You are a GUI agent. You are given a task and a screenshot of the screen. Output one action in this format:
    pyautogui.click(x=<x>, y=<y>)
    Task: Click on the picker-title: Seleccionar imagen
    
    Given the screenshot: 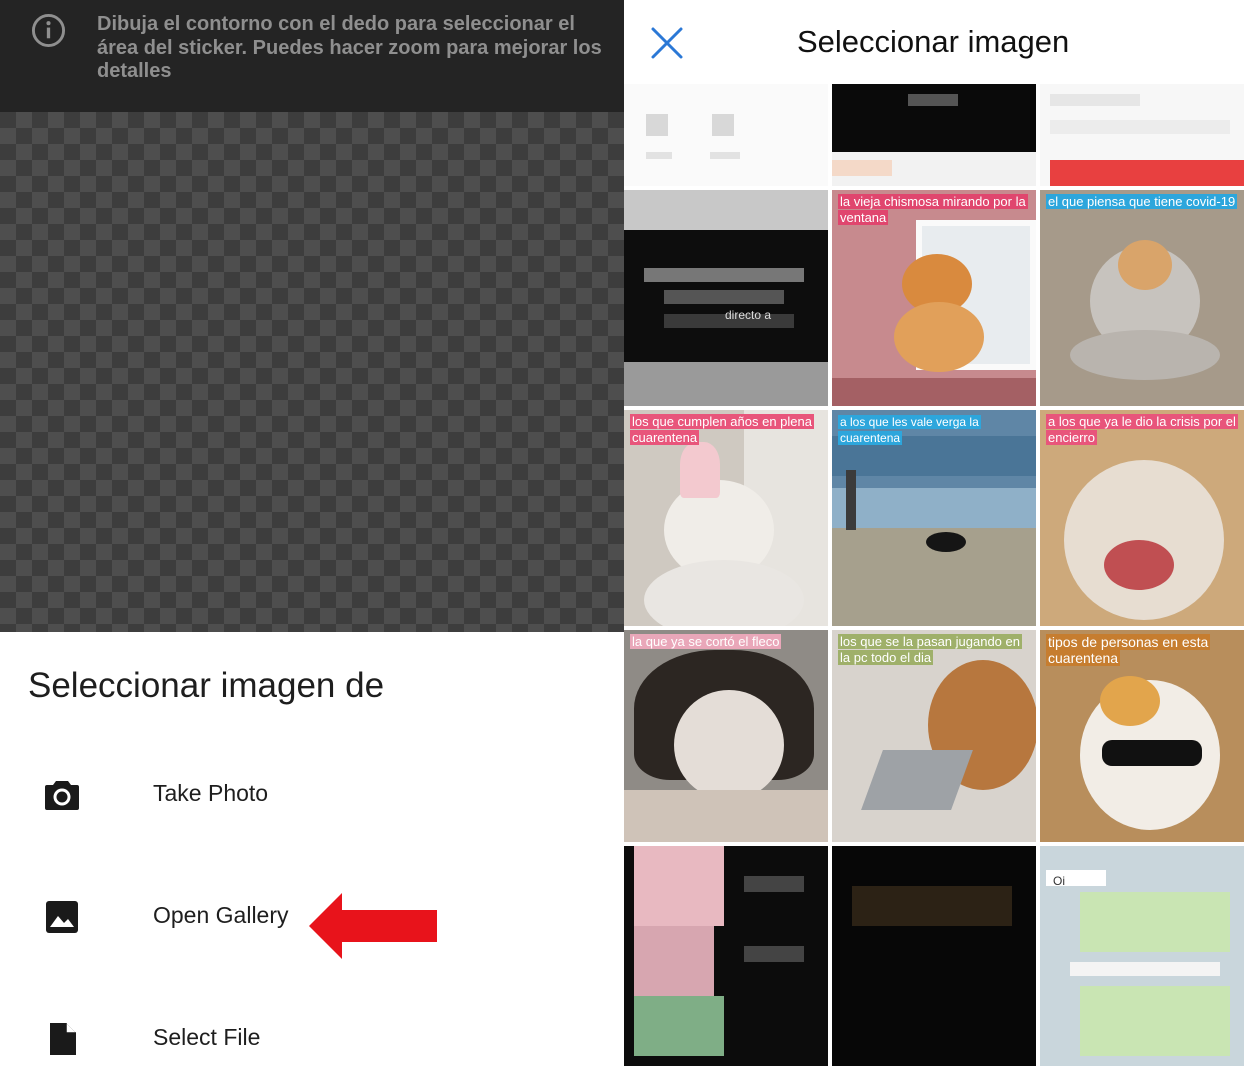 What is the action you would take?
    pyautogui.click(x=933, y=41)
    